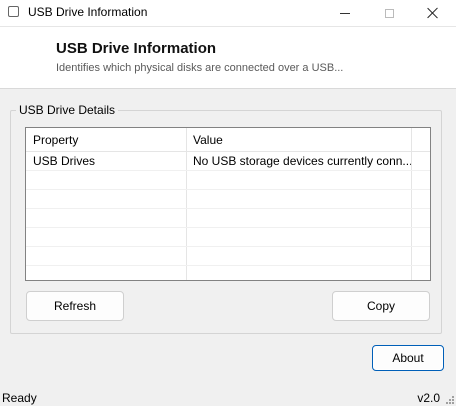 This screenshot has height=406, width=456. I want to click on maximize-icon, so click(389, 13).